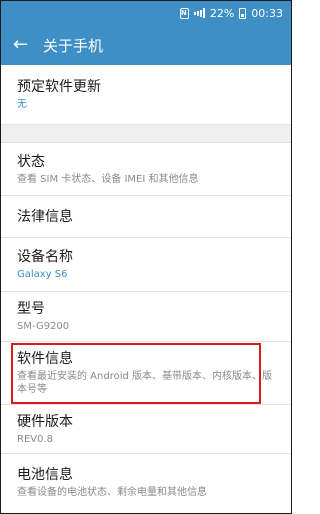 The width and height of the screenshot is (320, 514). What do you see at coordinates (222, 13) in the screenshot?
I see `battery-percent: 22%` at bounding box center [222, 13].